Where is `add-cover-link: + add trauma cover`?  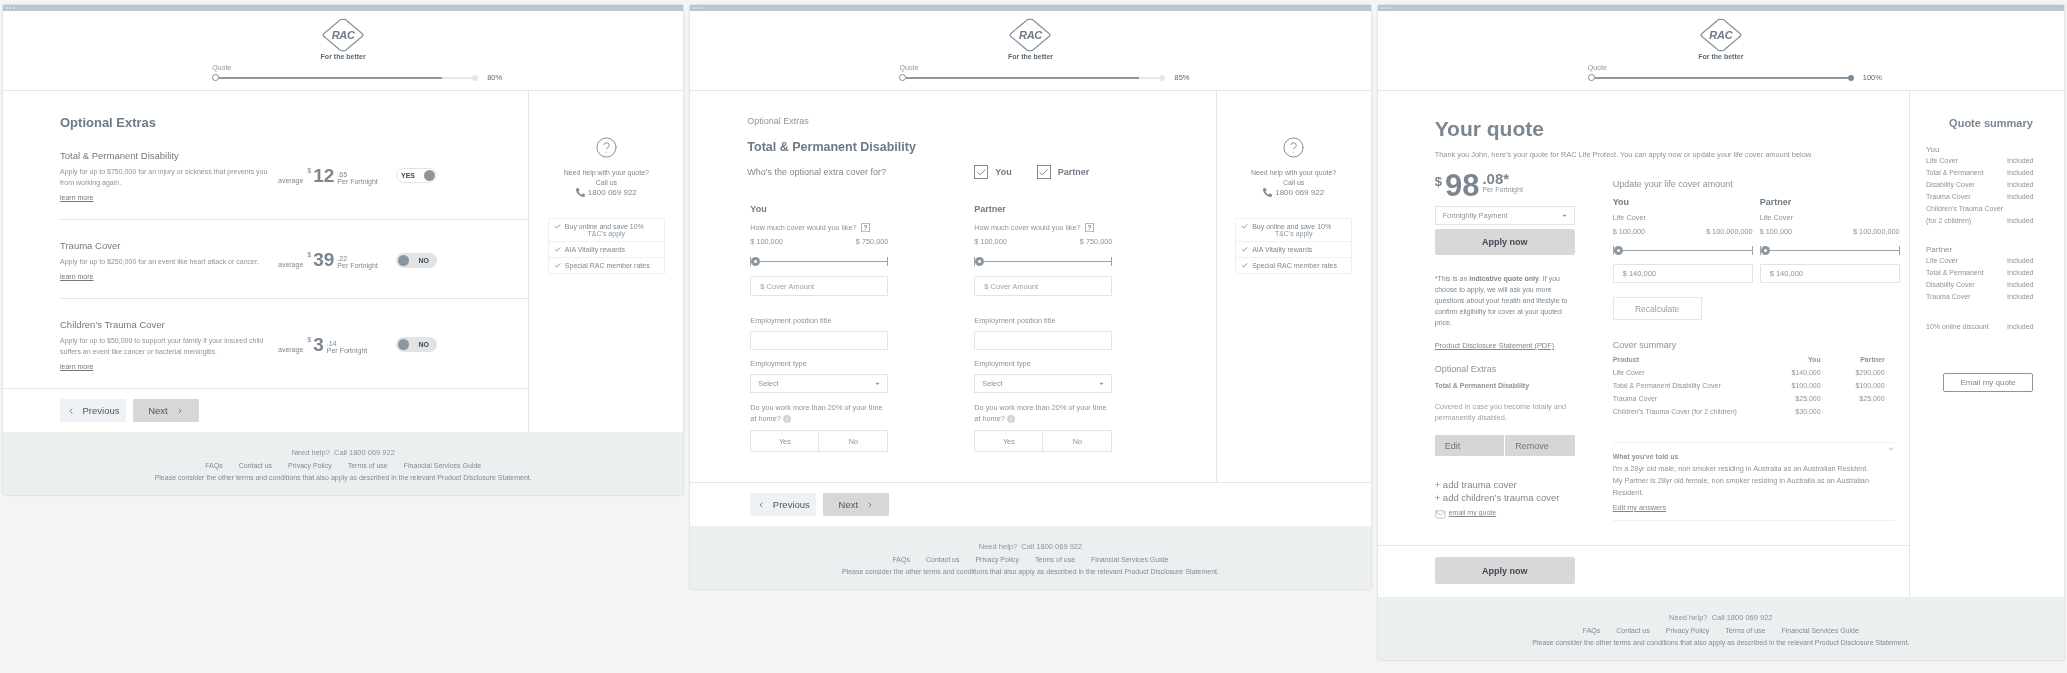
add-cover-link: + add trauma cover is located at coordinates (1504, 484).